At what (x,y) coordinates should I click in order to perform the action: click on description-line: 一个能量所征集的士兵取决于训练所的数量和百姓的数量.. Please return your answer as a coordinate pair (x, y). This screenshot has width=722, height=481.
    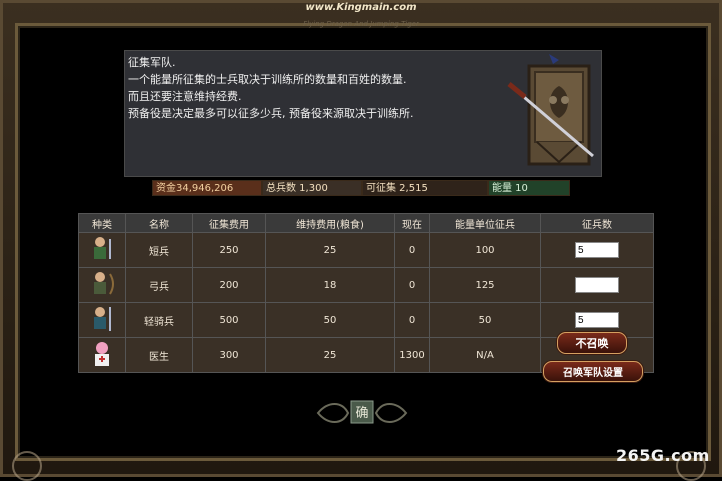
    Looking at the image, I should click on (267, 79).